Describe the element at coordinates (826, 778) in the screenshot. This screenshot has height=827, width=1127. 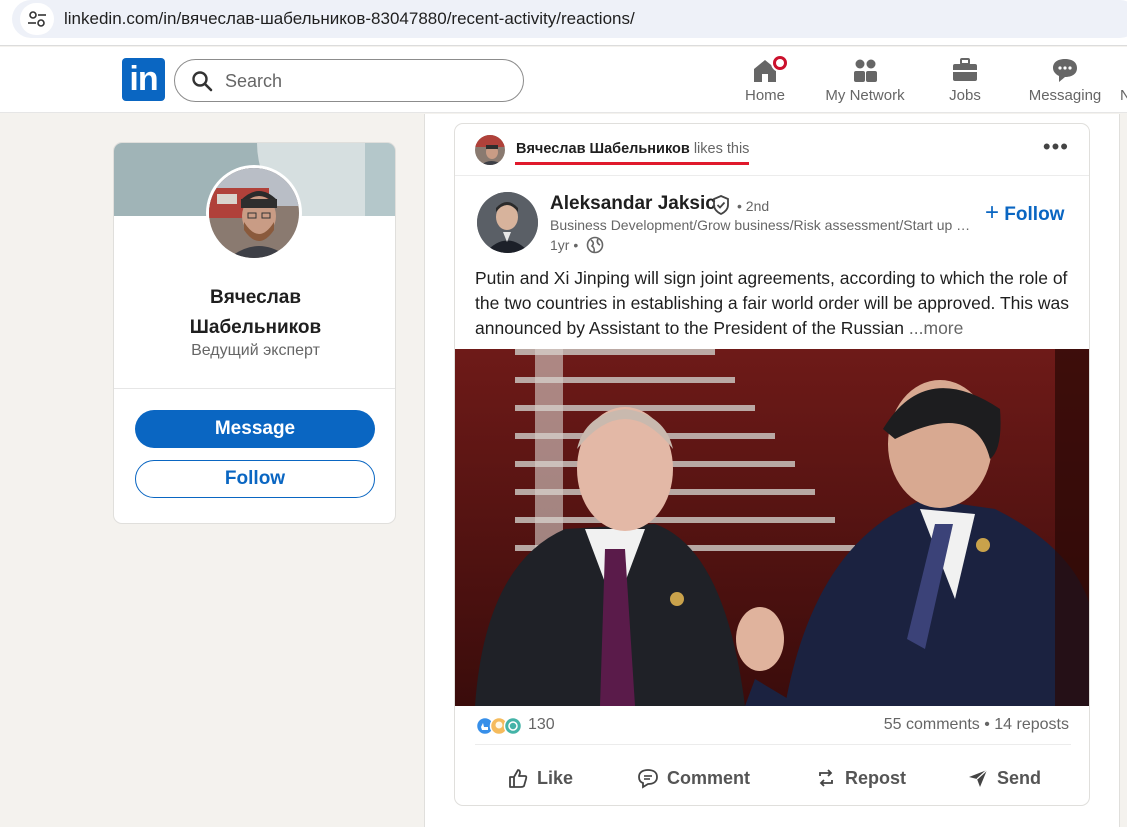
I see `repost-icon` at that location.